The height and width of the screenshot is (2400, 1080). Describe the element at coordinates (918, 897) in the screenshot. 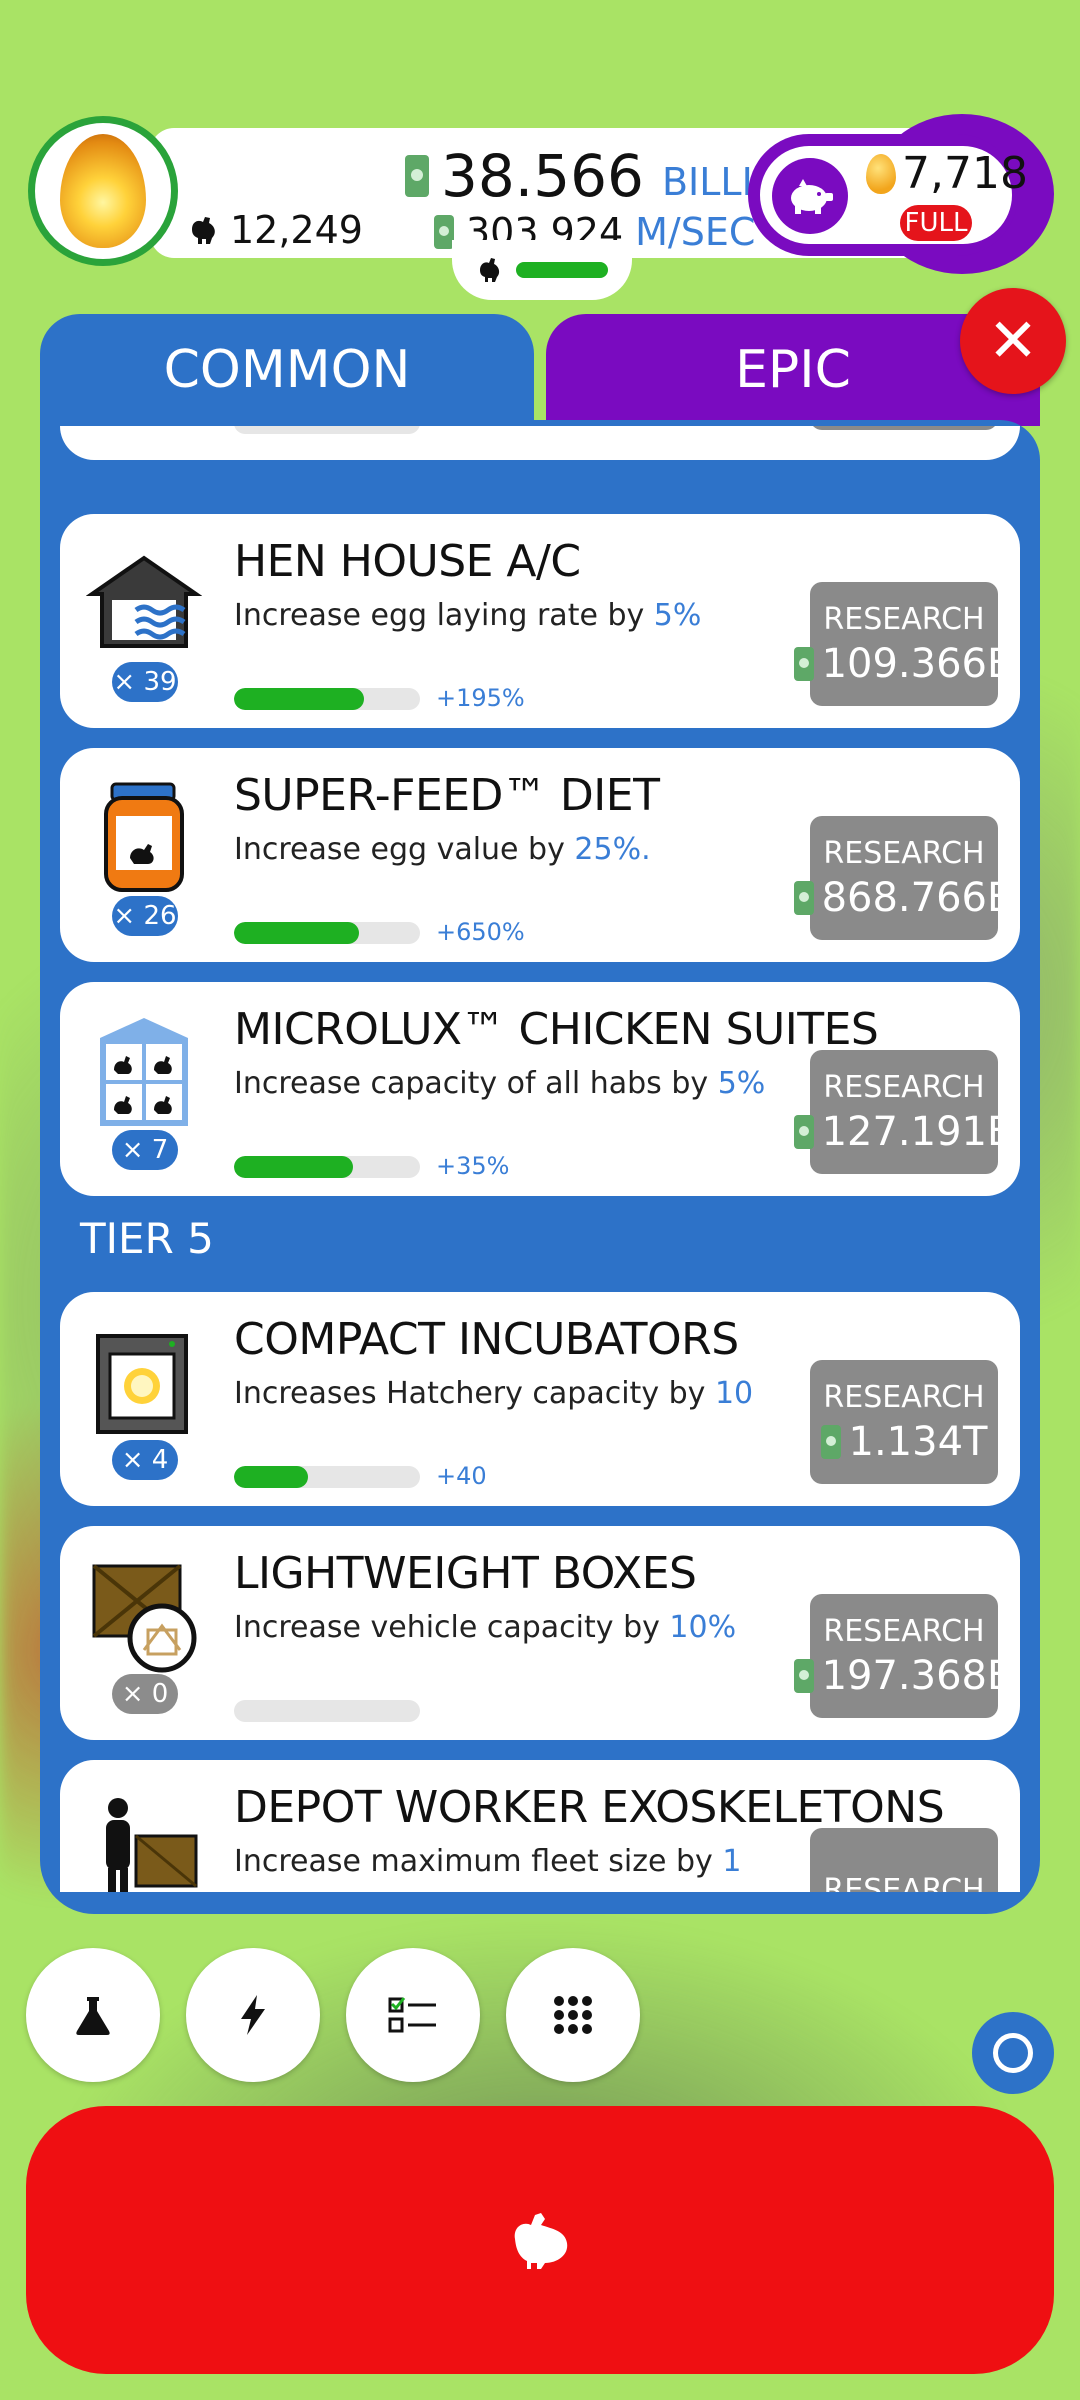

I see `research-cost: 868.766B` at that location.